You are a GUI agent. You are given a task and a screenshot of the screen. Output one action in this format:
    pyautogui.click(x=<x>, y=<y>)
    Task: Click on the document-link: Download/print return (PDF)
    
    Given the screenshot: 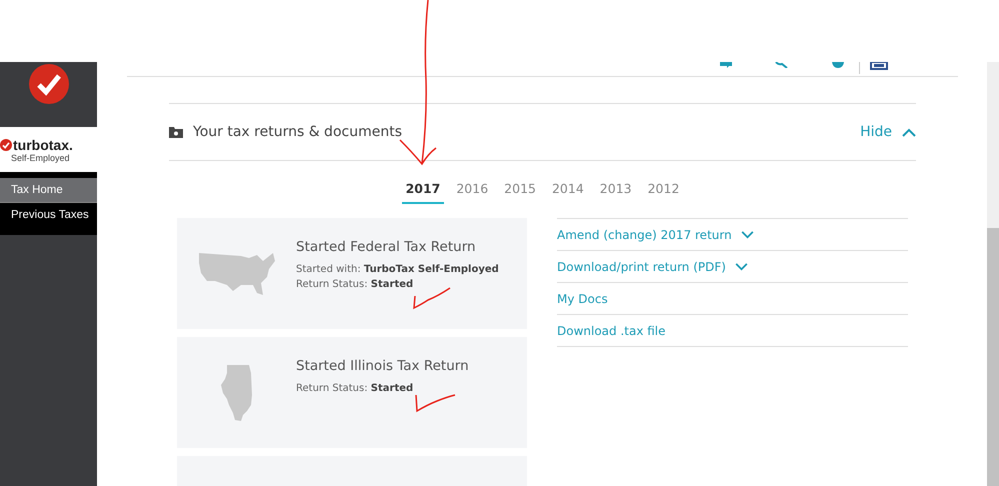 What is the action you would take?
    pyautogui.click(x=641, y=267)
    